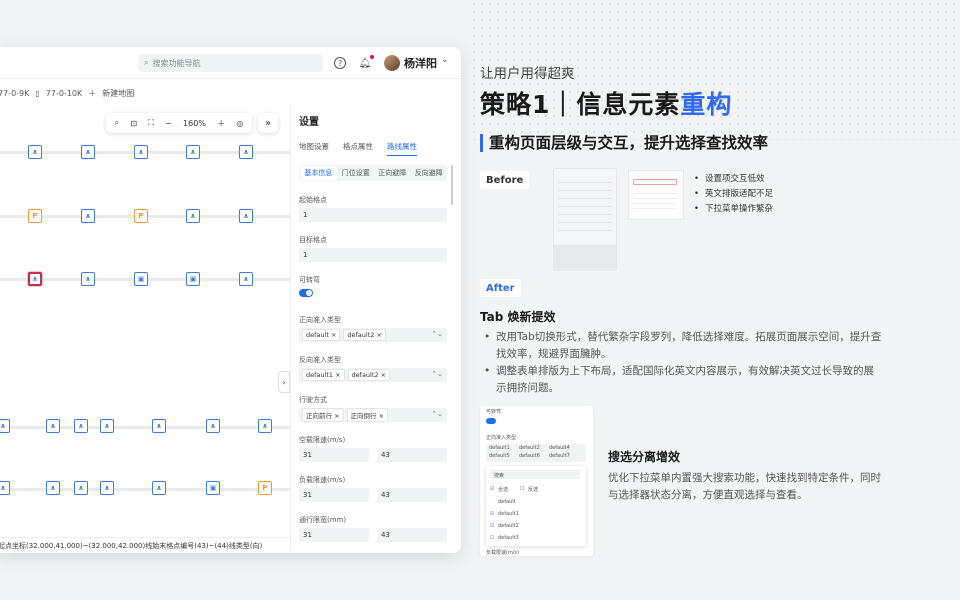  I want to click on drive-select: 正向前行 × 正向倒行 × ⌃⌄, so click(373, 415).